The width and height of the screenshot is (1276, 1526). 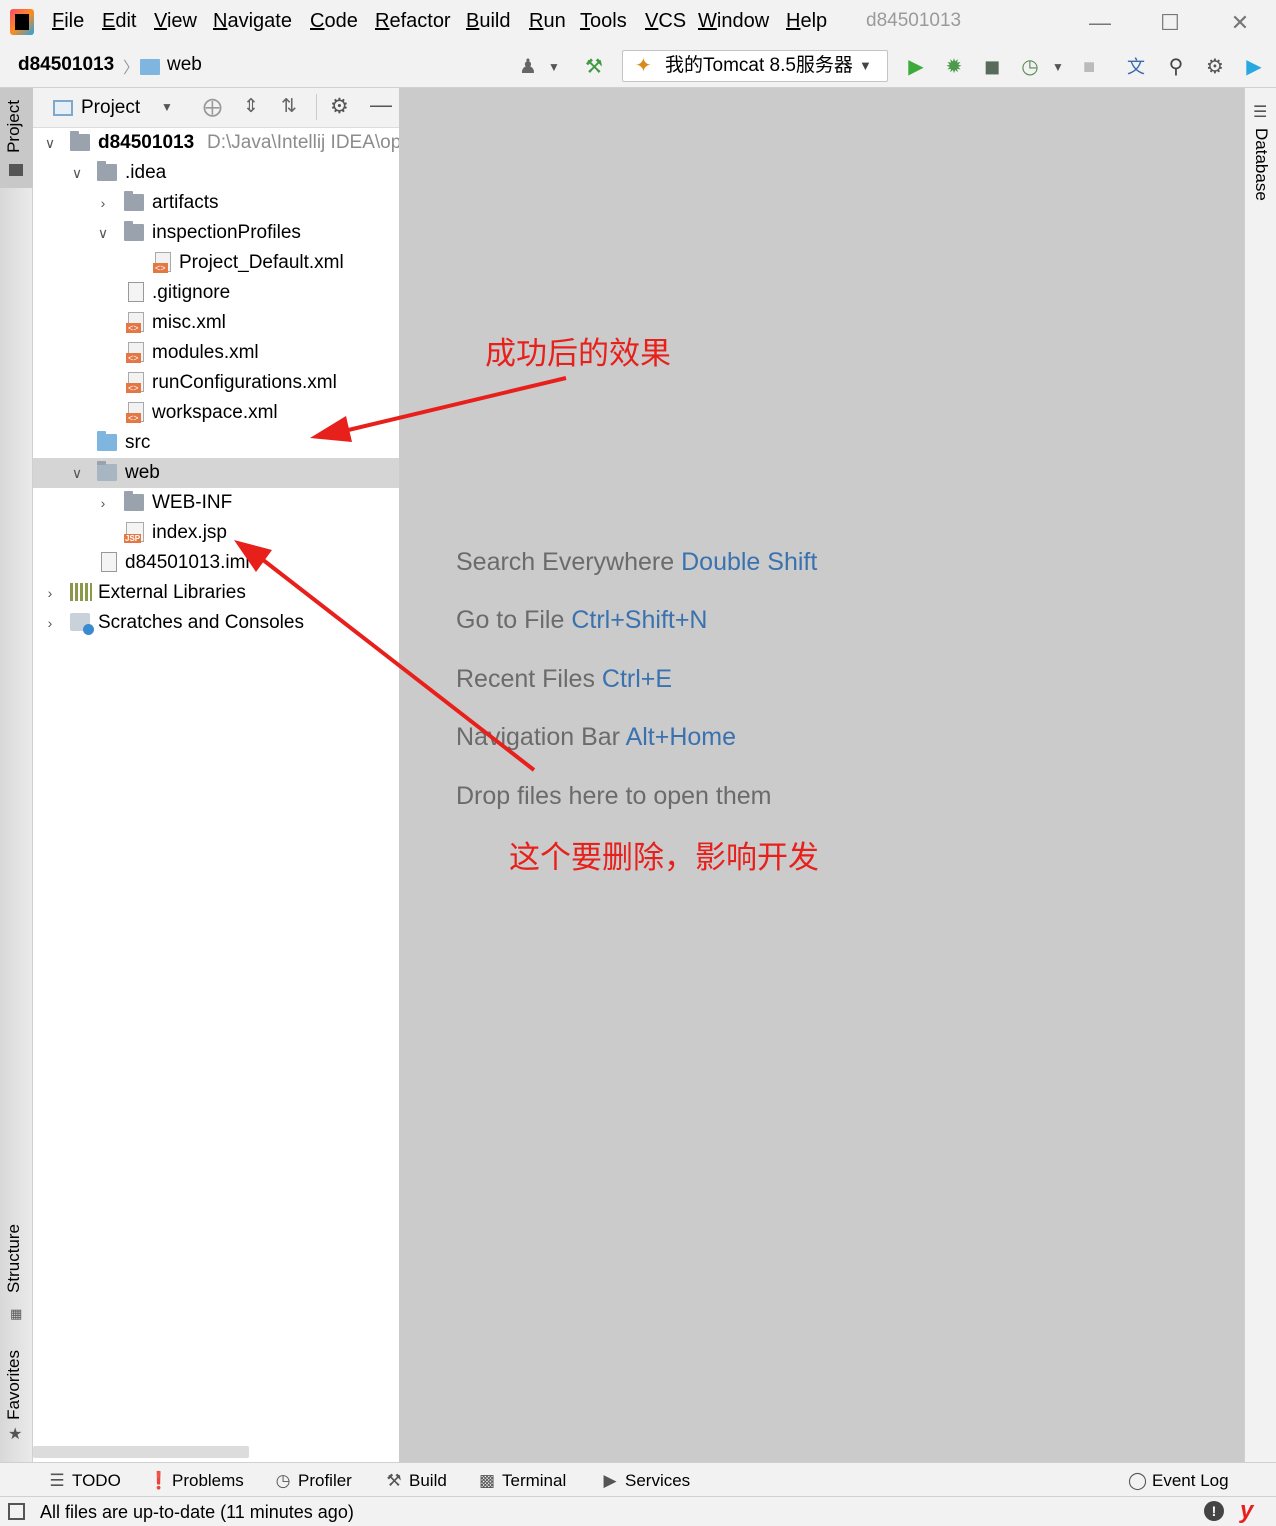 I want to click on profiler-icon: ◷, so click(x=283, y=1480).